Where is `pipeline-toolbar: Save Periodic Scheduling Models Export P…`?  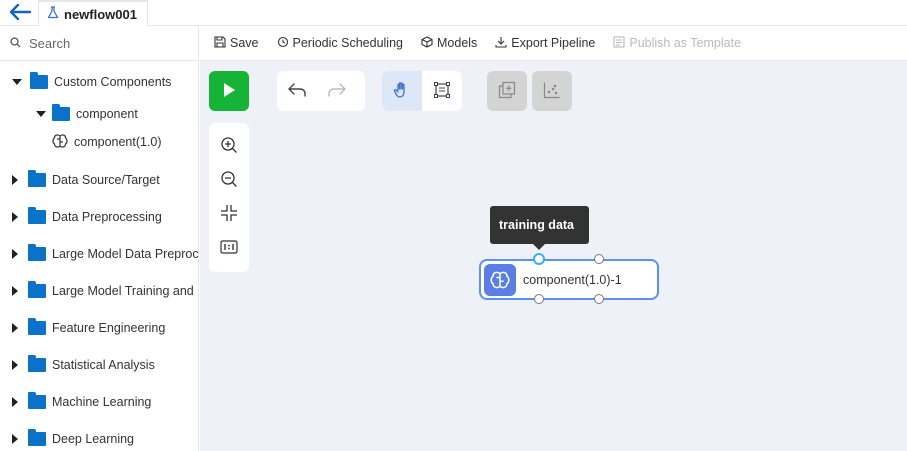 pipeline-toolbar: Save Periodic Scheduling Models Export P… is located at coordinates (553, 43).